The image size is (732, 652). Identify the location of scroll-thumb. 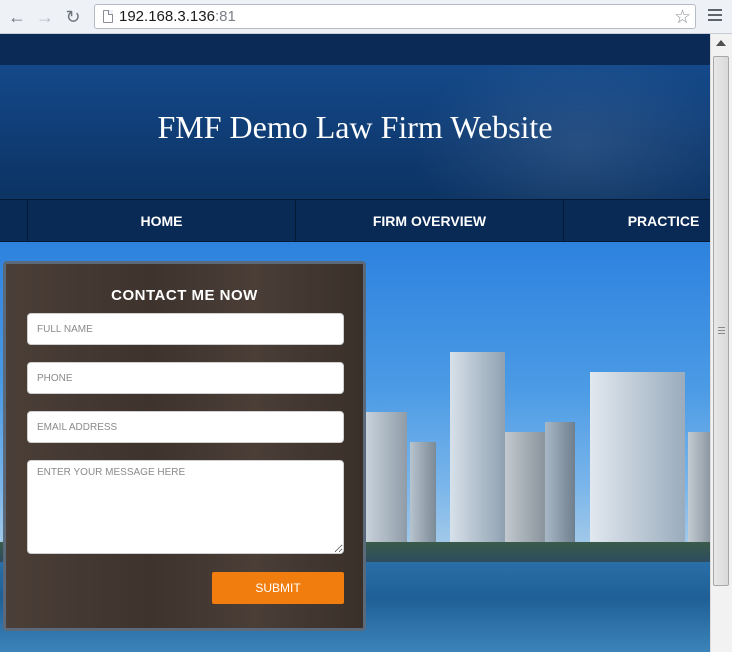
(721, 321).